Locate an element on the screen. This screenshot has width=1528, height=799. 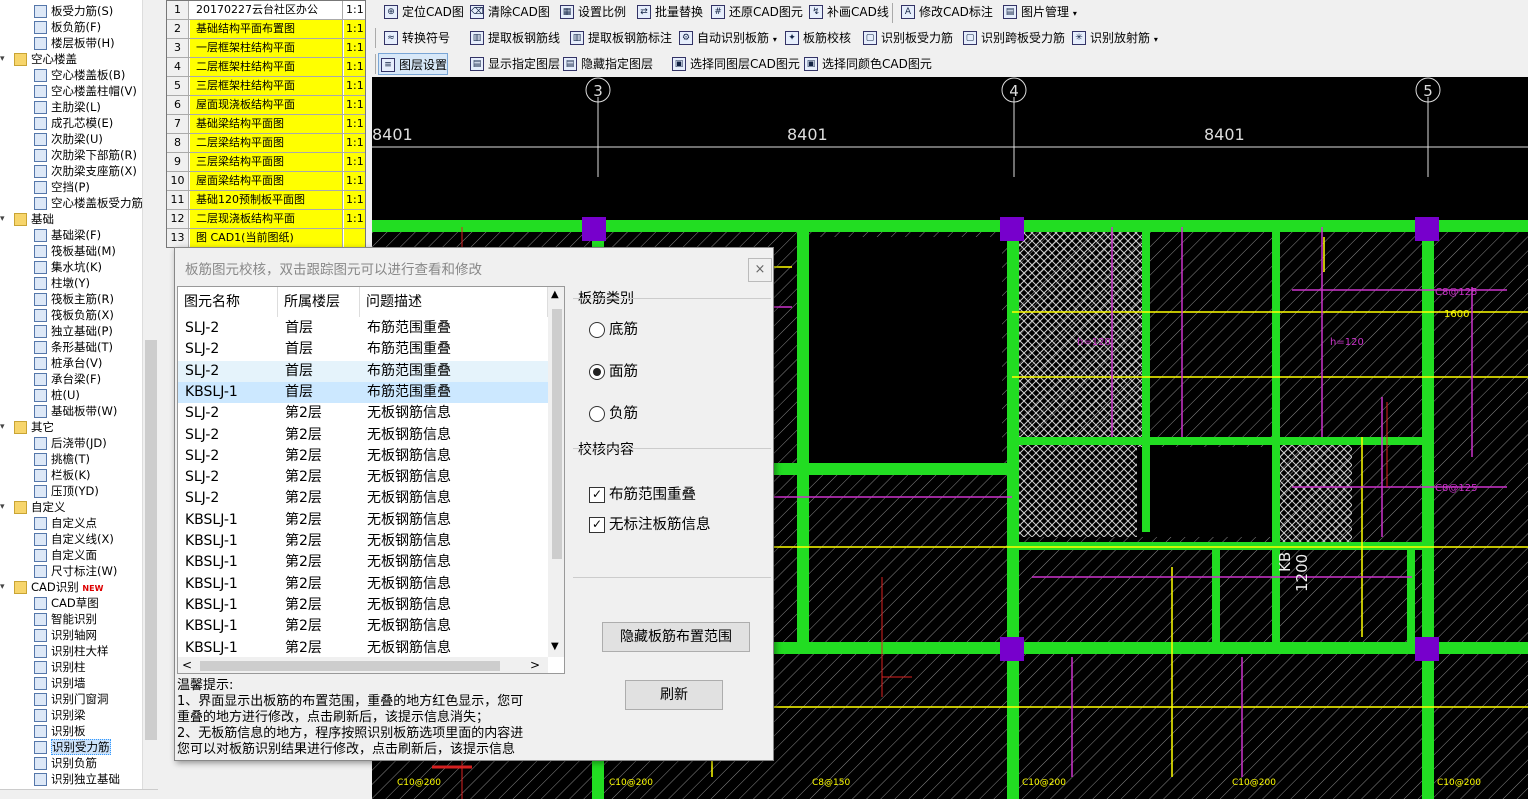
tree-item: 压顶(YD) is located at coordinates (66, 491).